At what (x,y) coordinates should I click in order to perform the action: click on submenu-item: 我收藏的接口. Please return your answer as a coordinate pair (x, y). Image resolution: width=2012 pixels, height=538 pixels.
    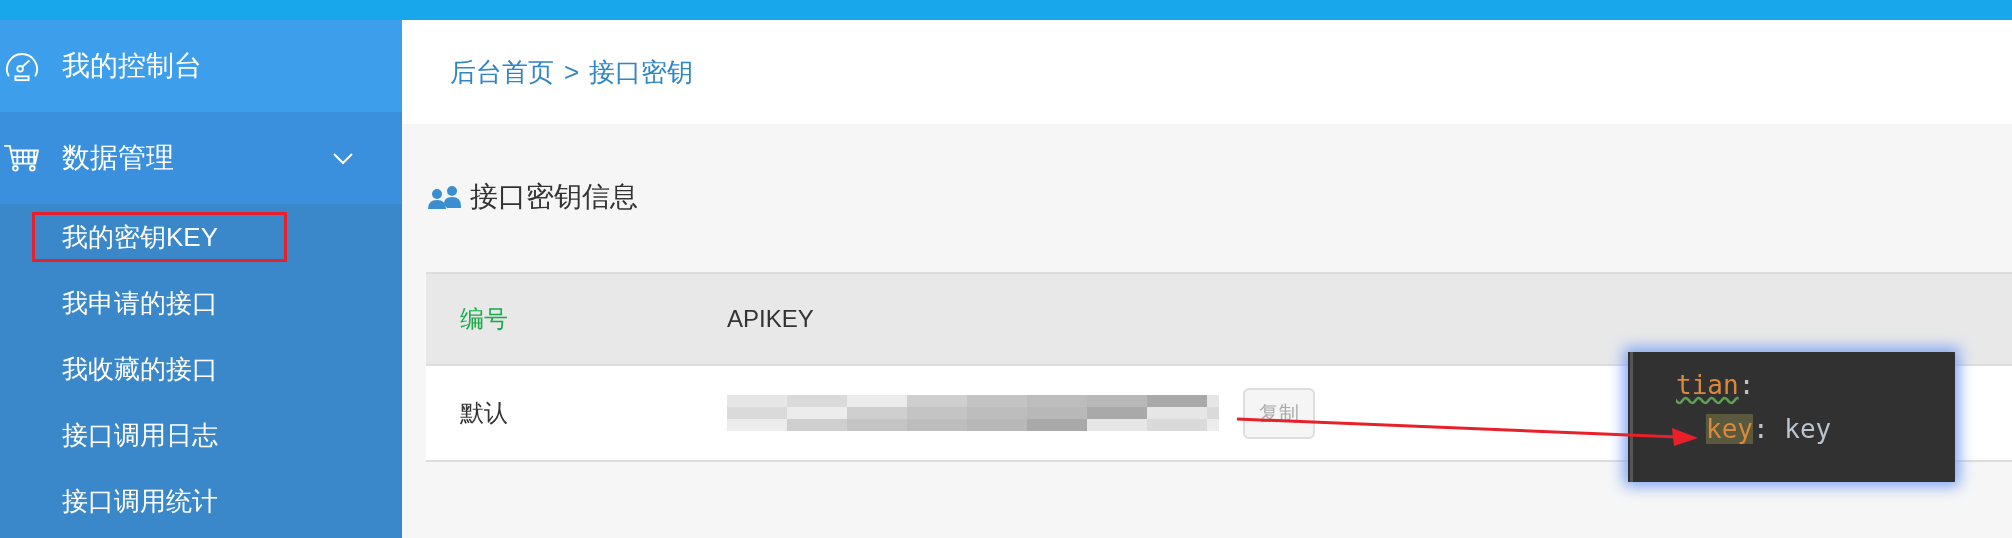
    Looking at the image, I should click on (201, 369).